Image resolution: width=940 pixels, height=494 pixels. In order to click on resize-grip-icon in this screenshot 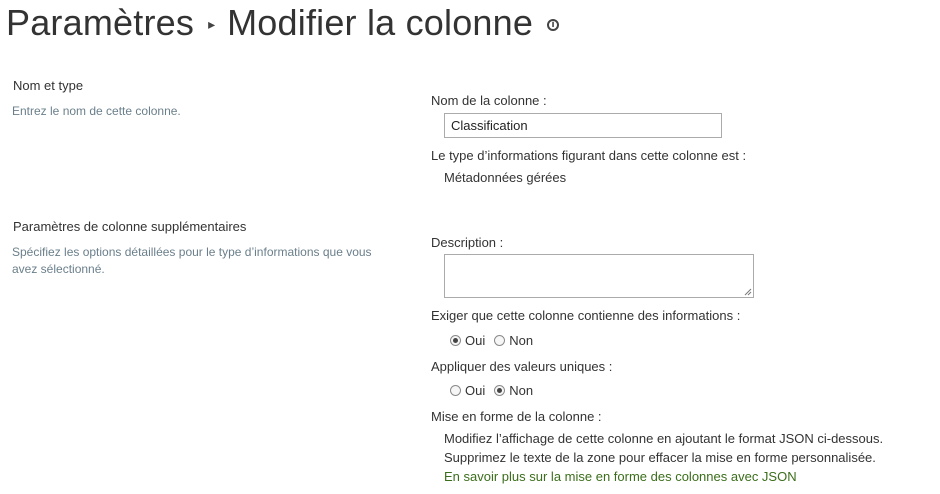, I will do `click(748, 292)`.